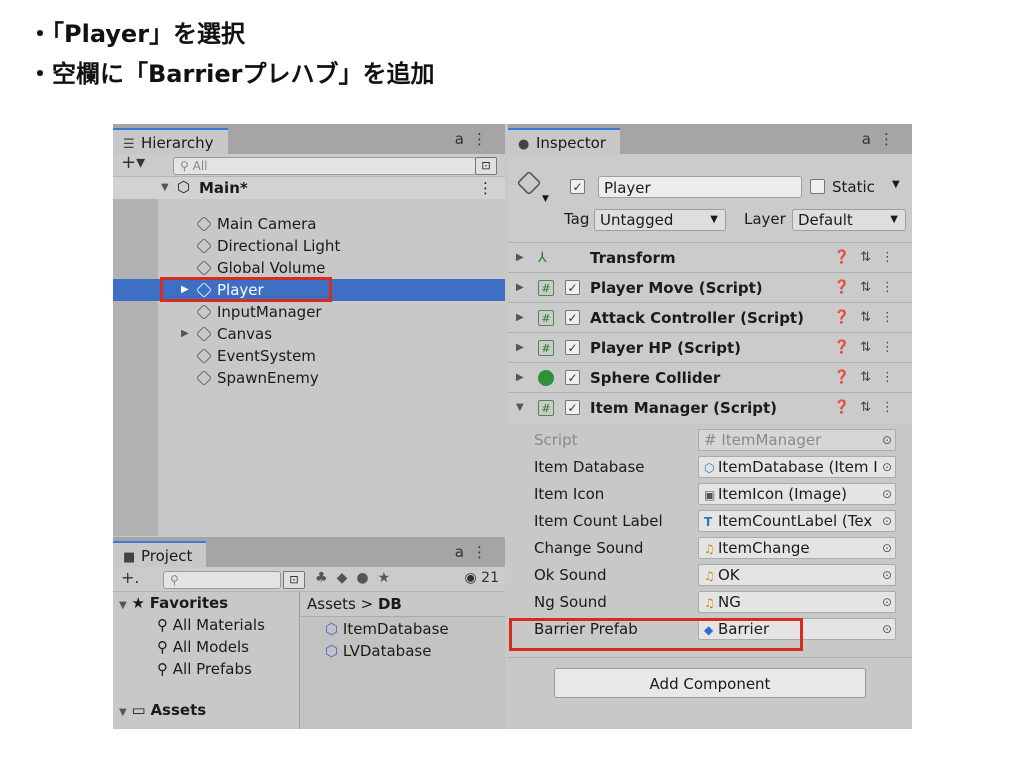 Image resolution: width=1024 pixels, height=768 pixels. Describe the element at coordinates (347, 578) in the screenshot. I see `filter-by-label-icon: ◆` at that location.